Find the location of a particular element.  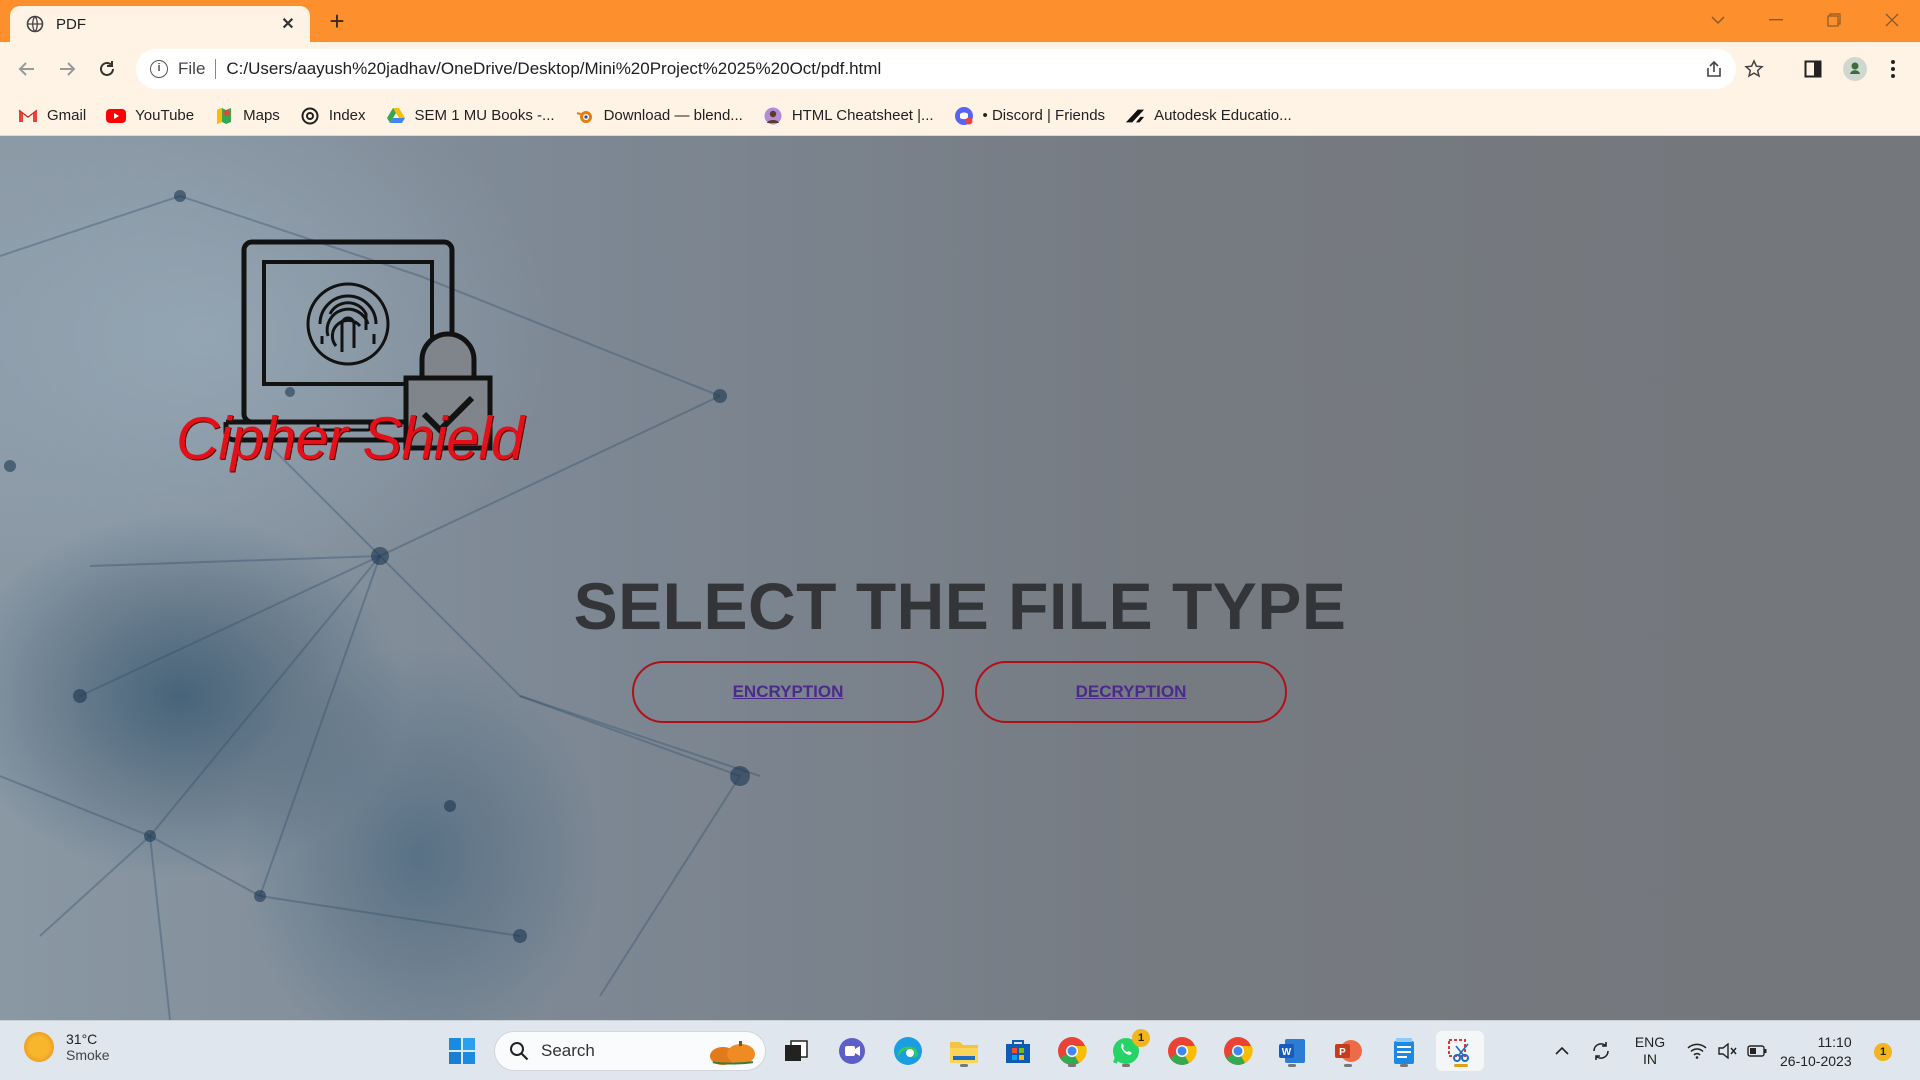

tab-pdf: PDF ✕ is located at coordinates (160, 24).